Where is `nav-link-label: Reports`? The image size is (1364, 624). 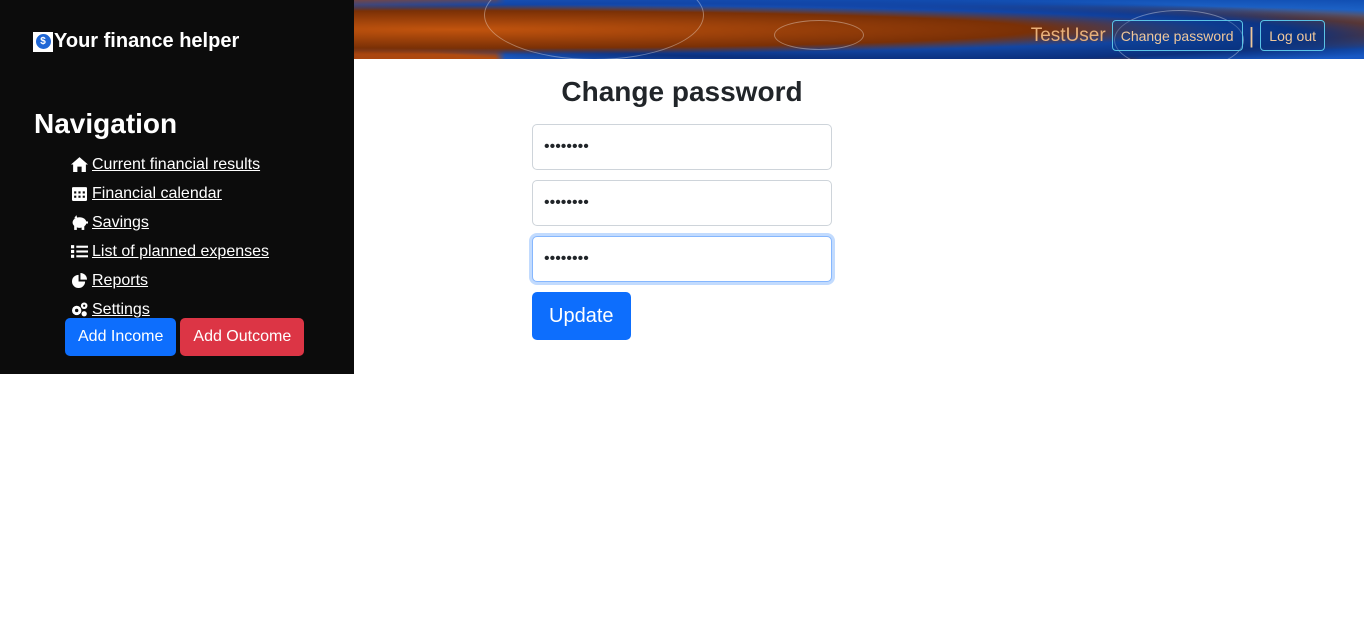 nav-link-label: Reports is located at coordinates (120, 280).